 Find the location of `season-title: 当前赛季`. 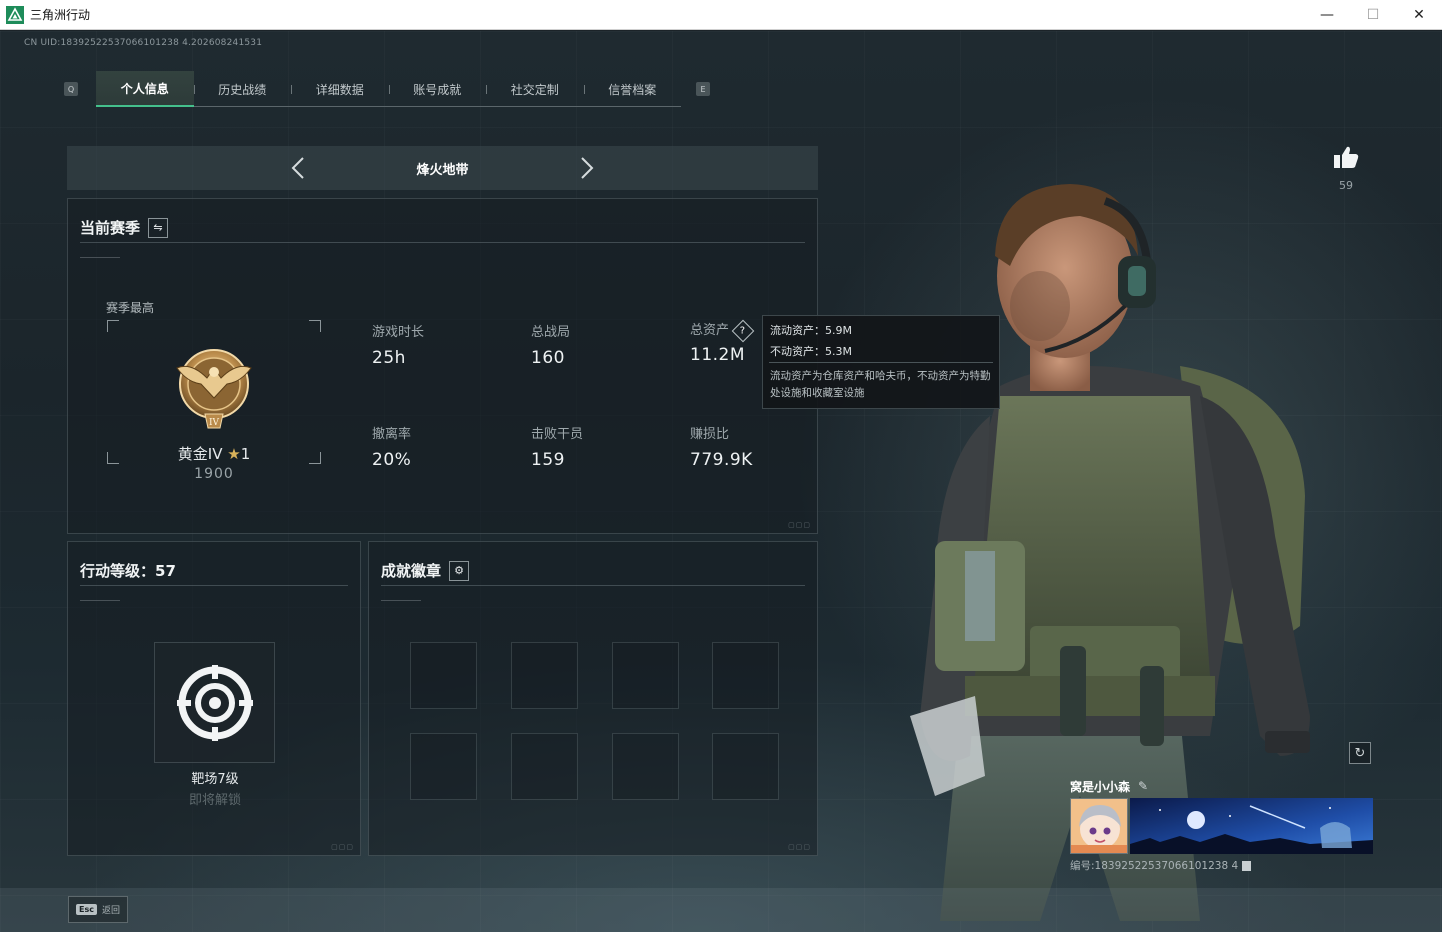

season-title: 当前赛季 is located at coordinates (110, 228).